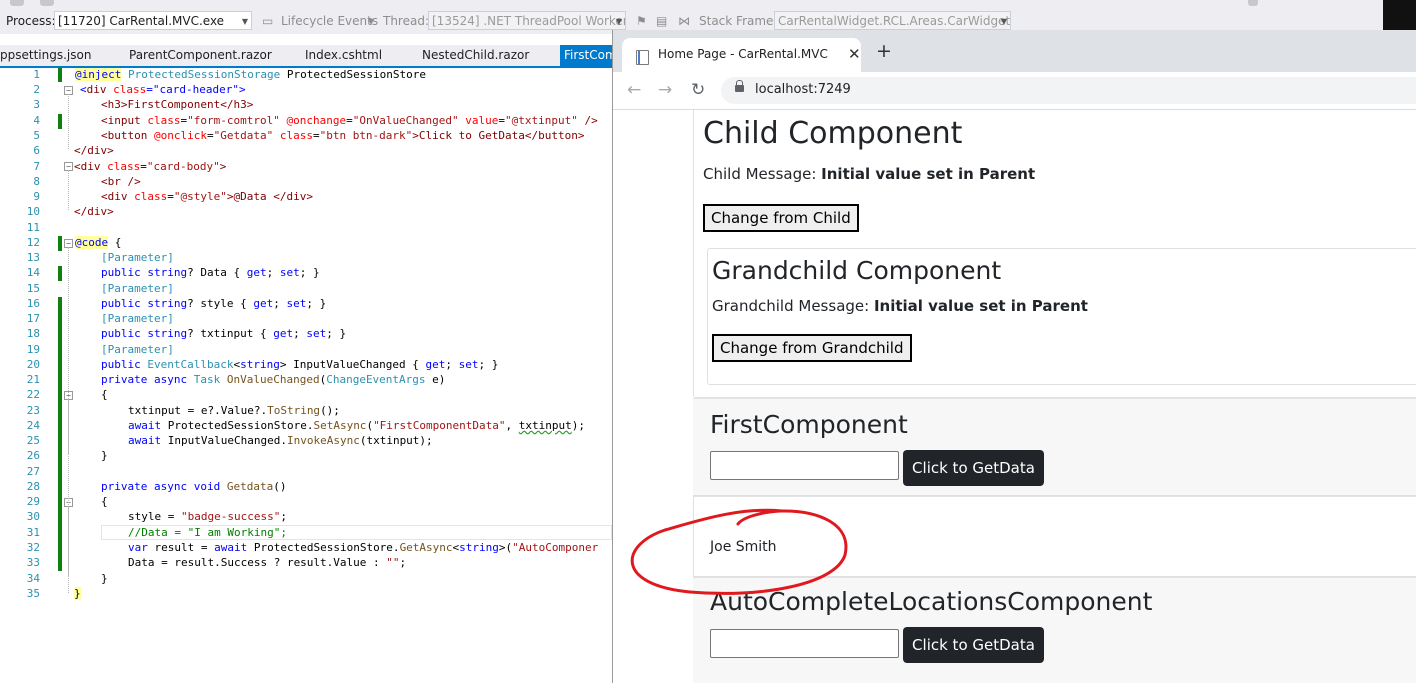 This screenshot has height=683, width=1416. Describe the element at coordinates (803, 89) in the screenshot. I see `url-text: localhost:7249` at that location.